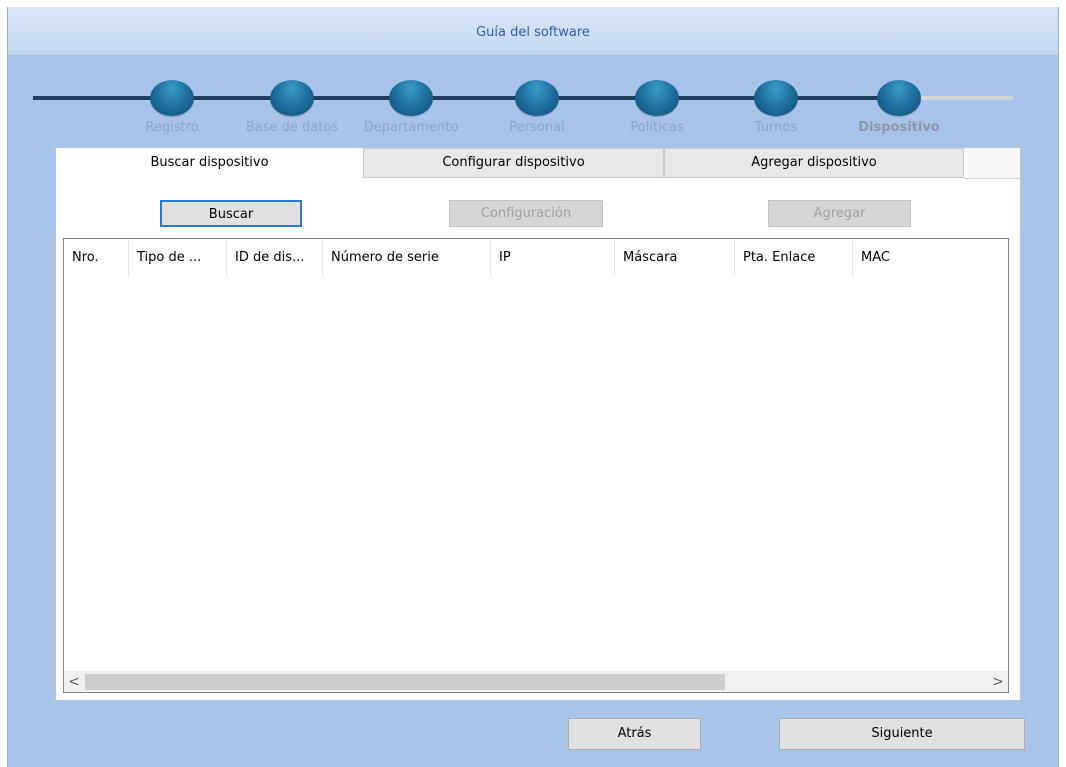 This screenshot has width=1066, height=767. I want to click on column-header-numero-serie: Número de serie, so click(407, 258).